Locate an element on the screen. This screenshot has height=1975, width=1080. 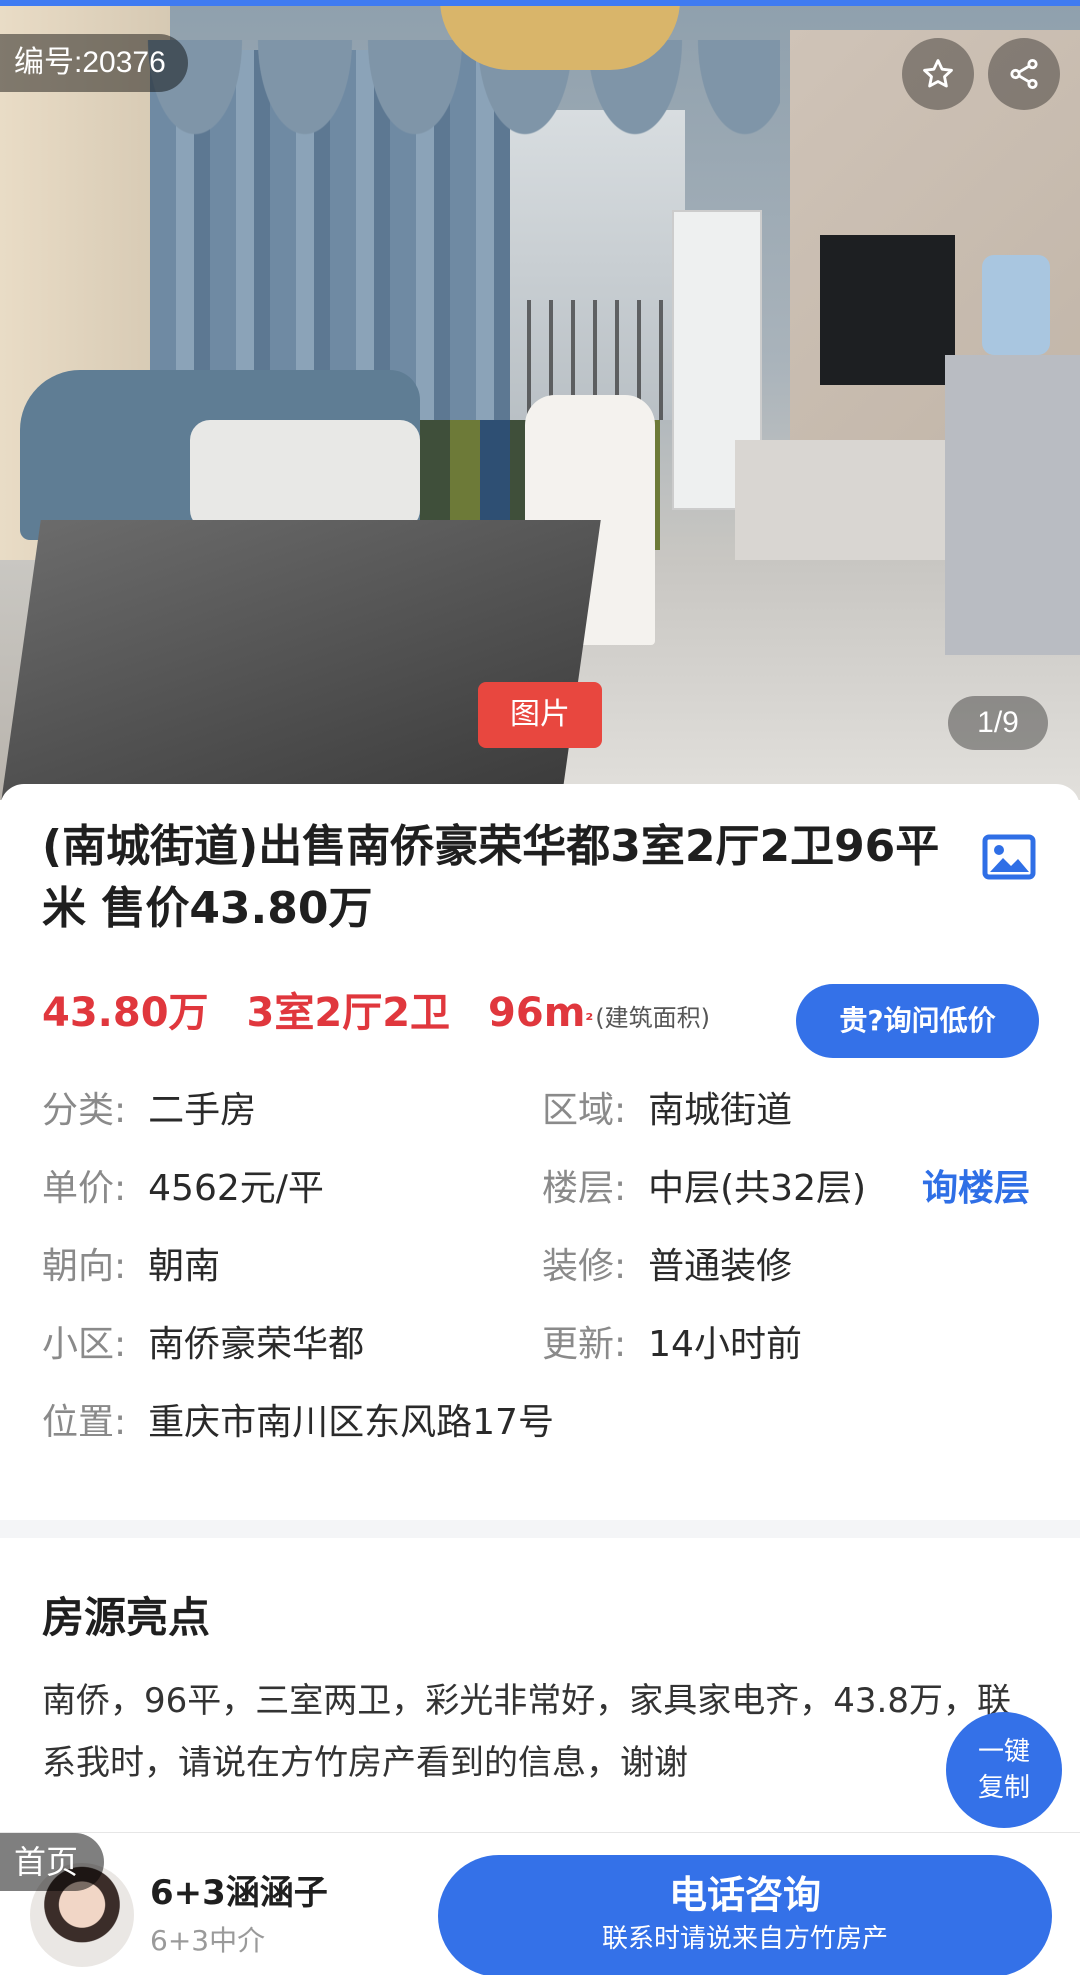
photo-cushions is located at coordinates (305, 475).